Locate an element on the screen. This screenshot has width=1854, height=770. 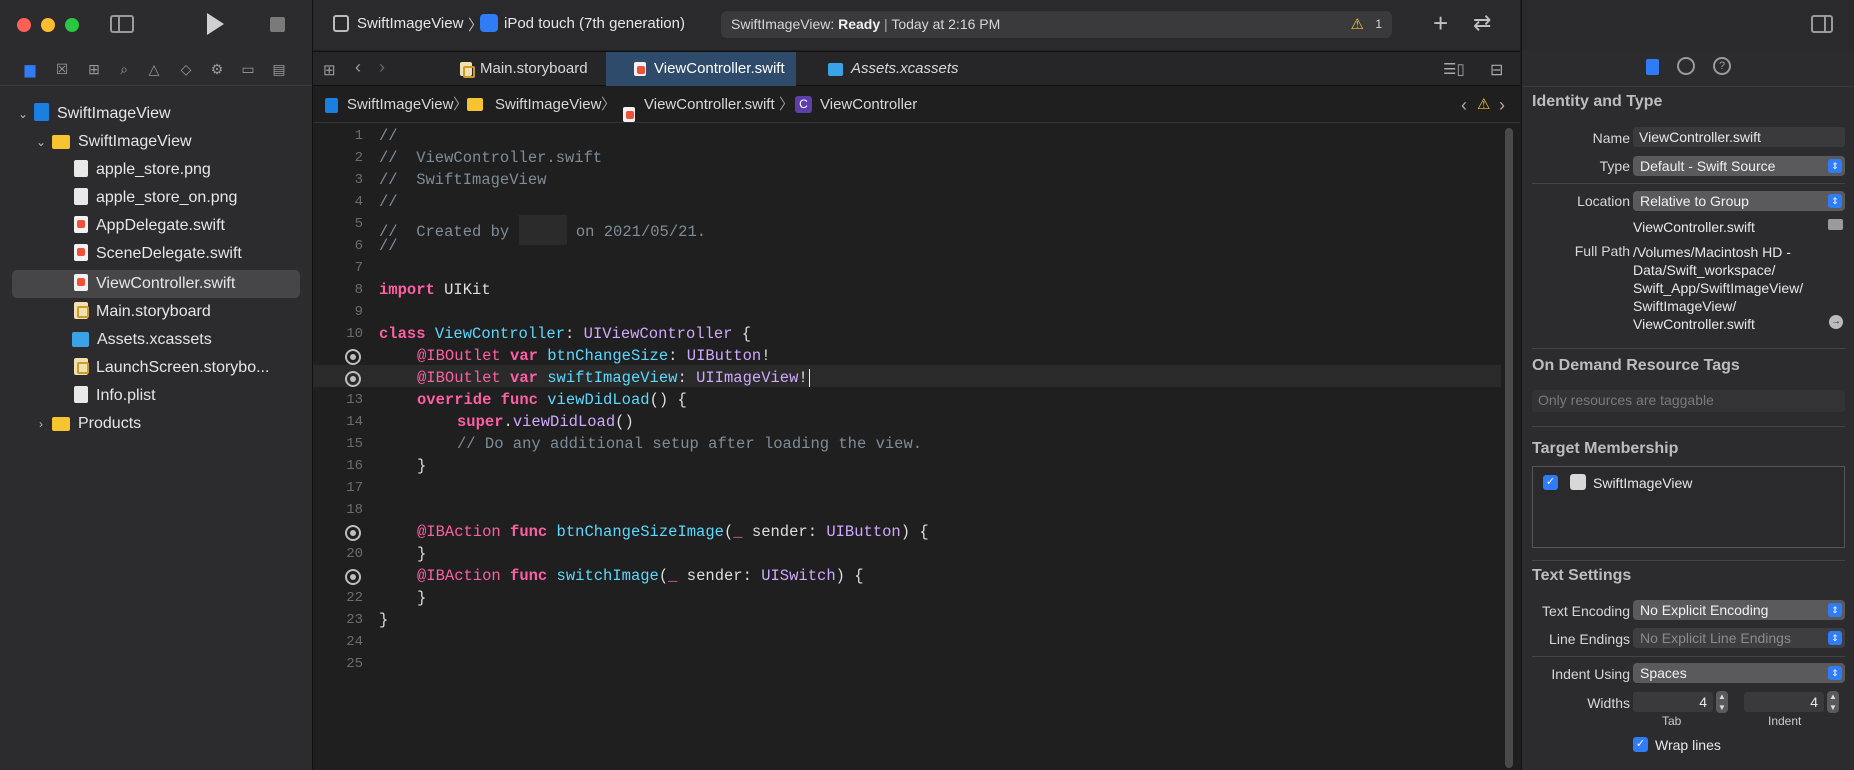
sidebar-toggle-icon is located at coordinates (122, 24).